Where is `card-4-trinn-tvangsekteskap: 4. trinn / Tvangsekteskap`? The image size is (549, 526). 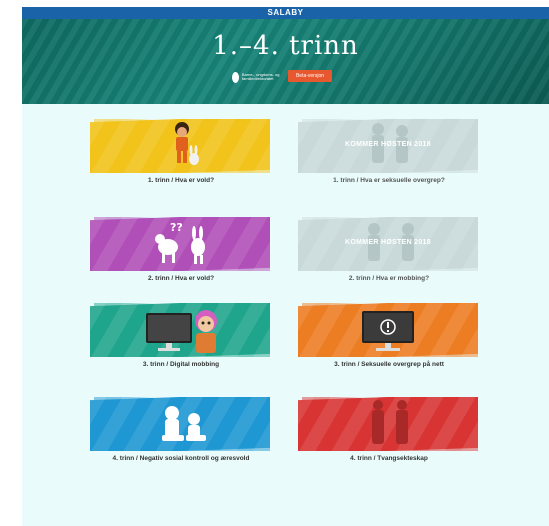 card-4-trinn-tvangsekteskap: 4. trinn / Tvangsekteskap is located at coordinates (389, 437).